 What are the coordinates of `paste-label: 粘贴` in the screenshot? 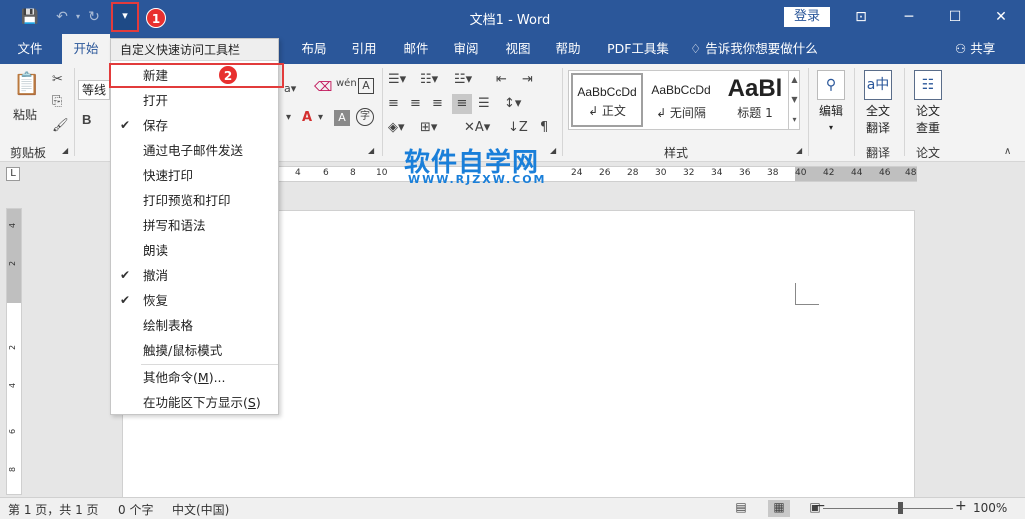 It's located at (25, 114).